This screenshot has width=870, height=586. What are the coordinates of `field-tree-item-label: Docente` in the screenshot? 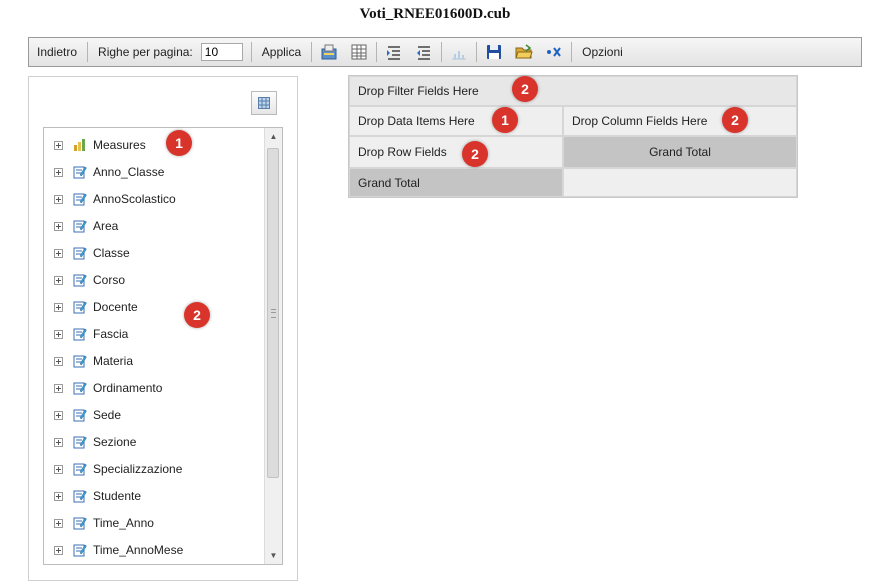 It's located at (115, 307).